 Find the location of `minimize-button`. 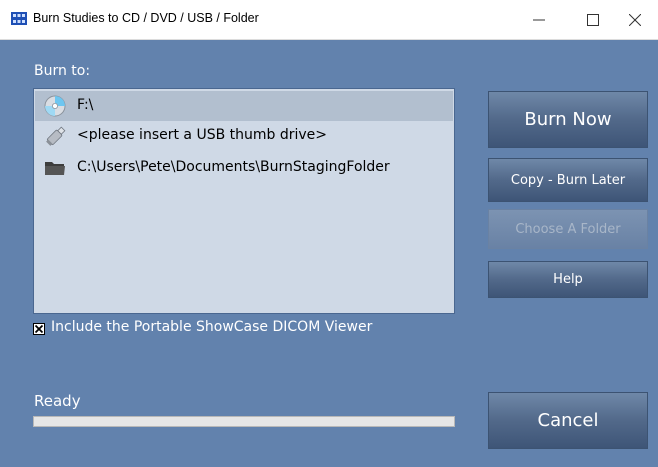

minimize-button is located at coordinates (539, 19).